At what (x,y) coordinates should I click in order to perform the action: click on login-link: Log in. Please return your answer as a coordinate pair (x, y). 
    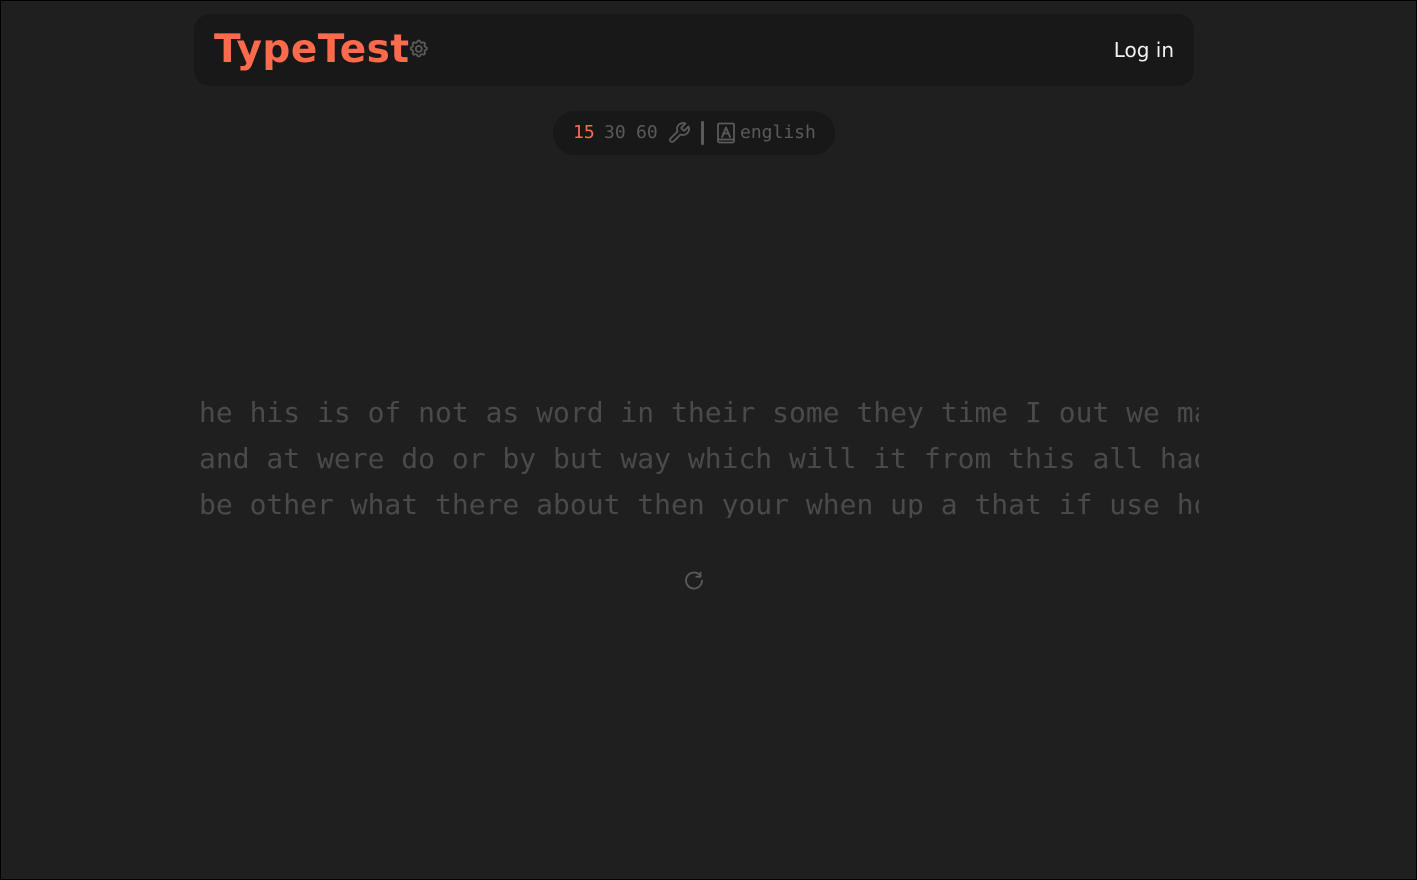
    Looking at the image, I should click on (1144, 50).